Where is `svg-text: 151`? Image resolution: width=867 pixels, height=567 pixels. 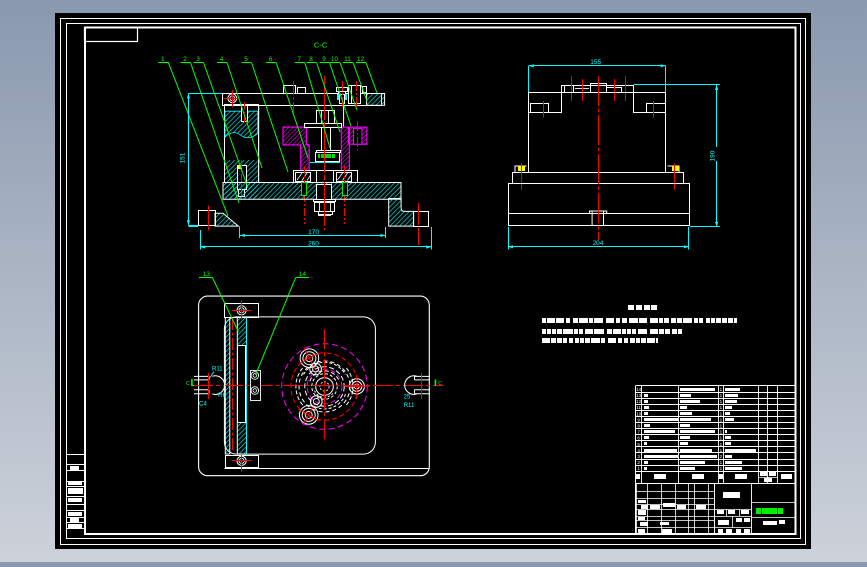 svg-text: 151 is located at coordinates (183, 157).